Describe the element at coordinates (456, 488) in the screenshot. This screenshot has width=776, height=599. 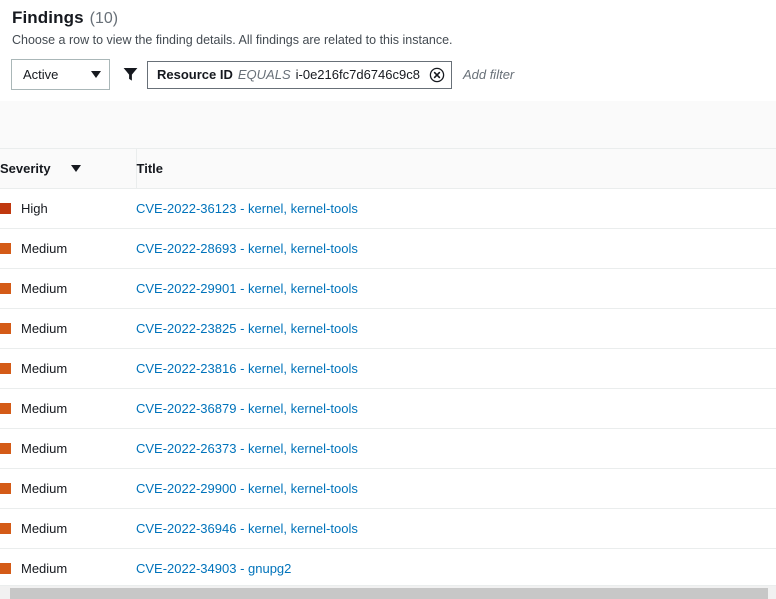
I see `cell-title: CVE-2022-29900 - kernel, kernel-tools` at that location.